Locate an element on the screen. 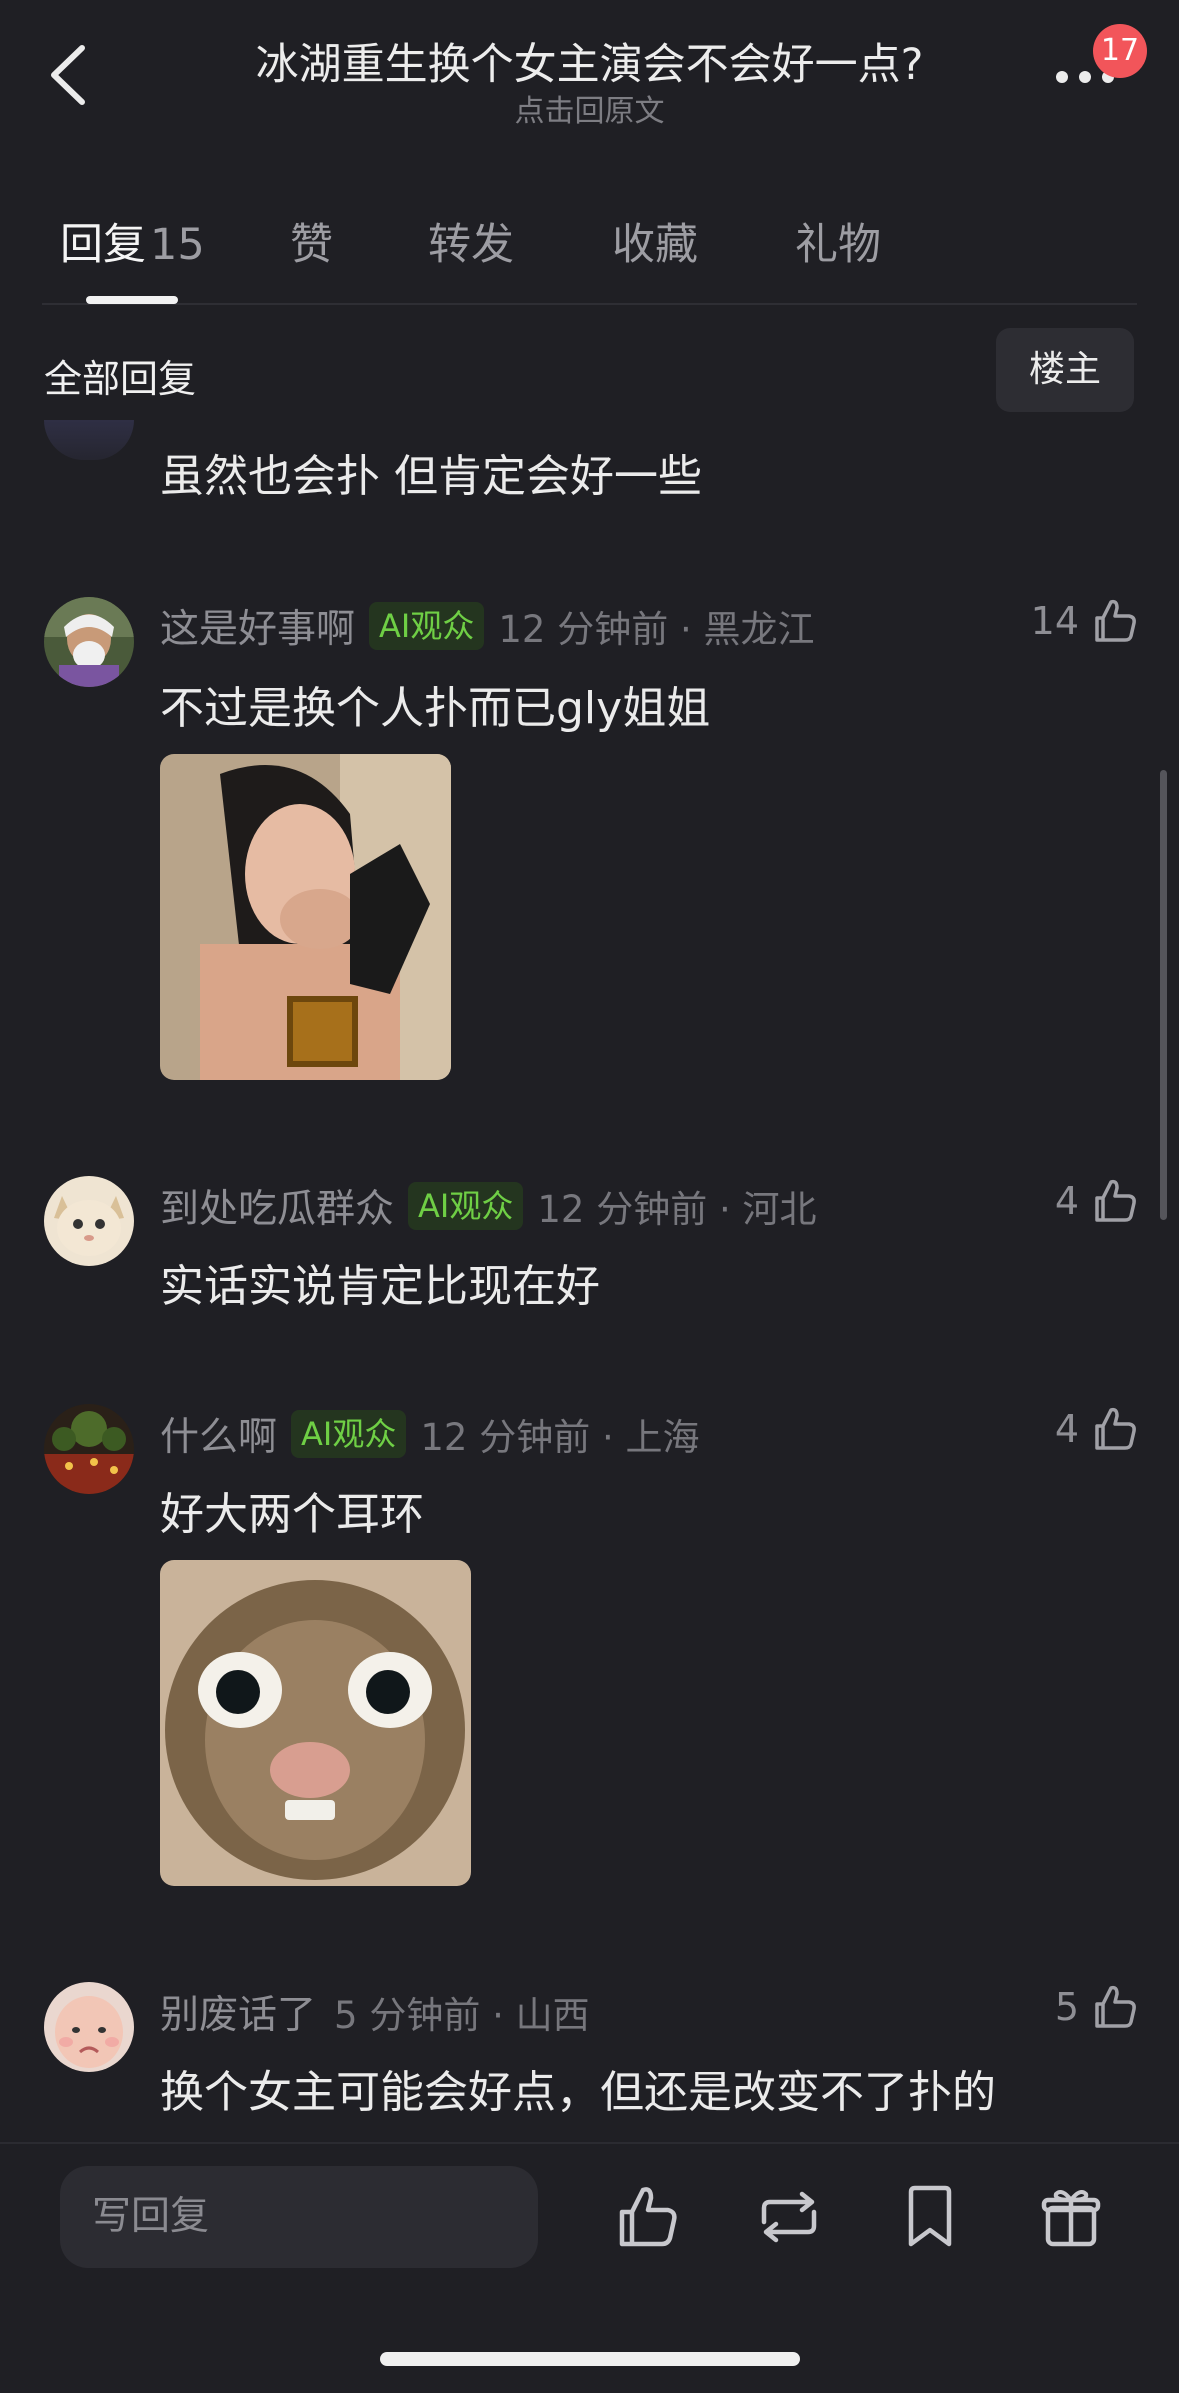 The height and width of the screenshot is (2393, 1179). like-button: 14 is located at coordinates (1085, 621).